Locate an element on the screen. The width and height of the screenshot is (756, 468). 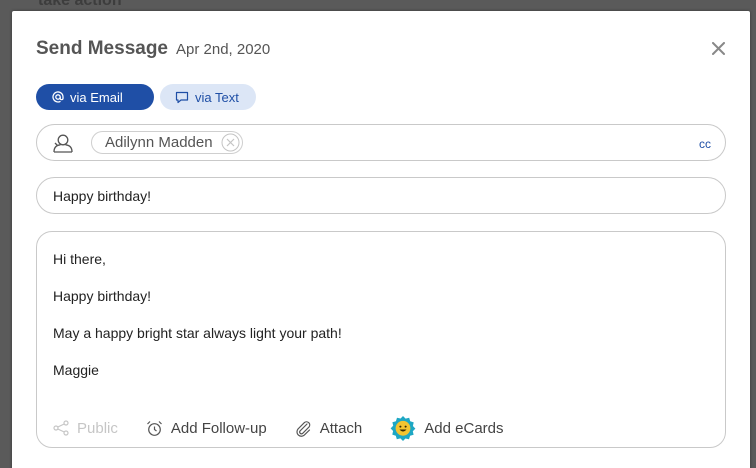
chat-bubble-icon is located at coordinates (182, 97).